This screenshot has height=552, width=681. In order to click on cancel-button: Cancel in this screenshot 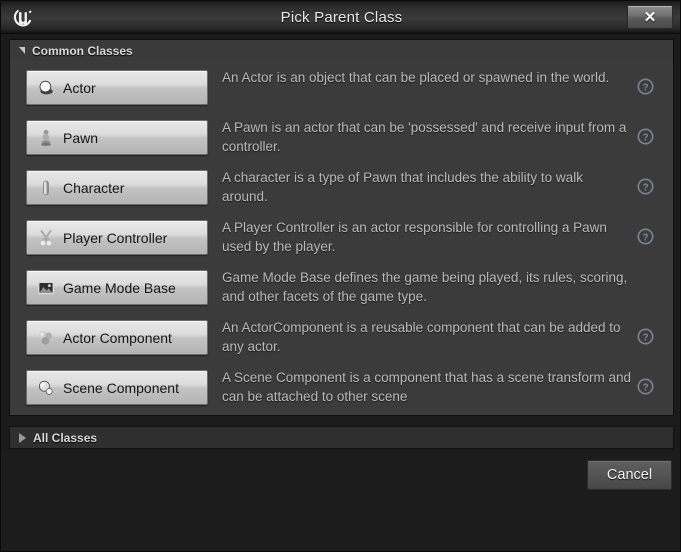, I will do `click(629, 475)`.